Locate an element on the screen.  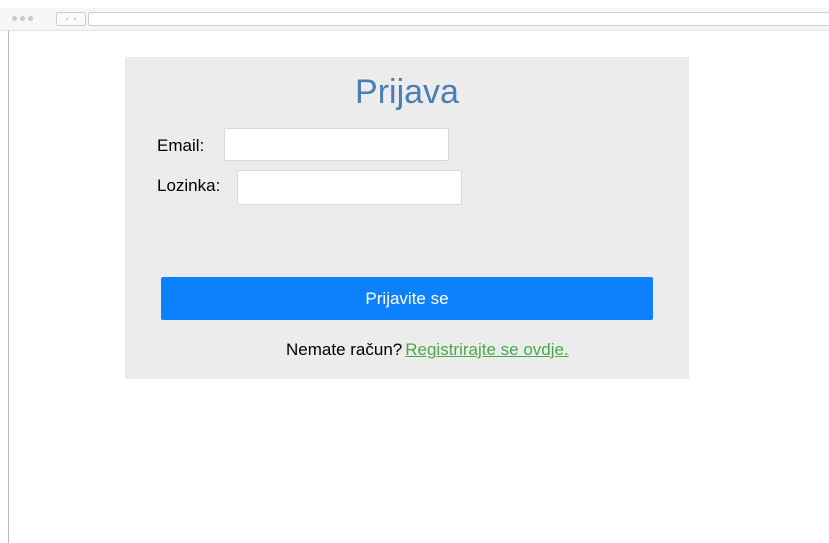
register-prompt: Nemate račun? Registrirajte se ovdje. is located at coordinates (427, 349).